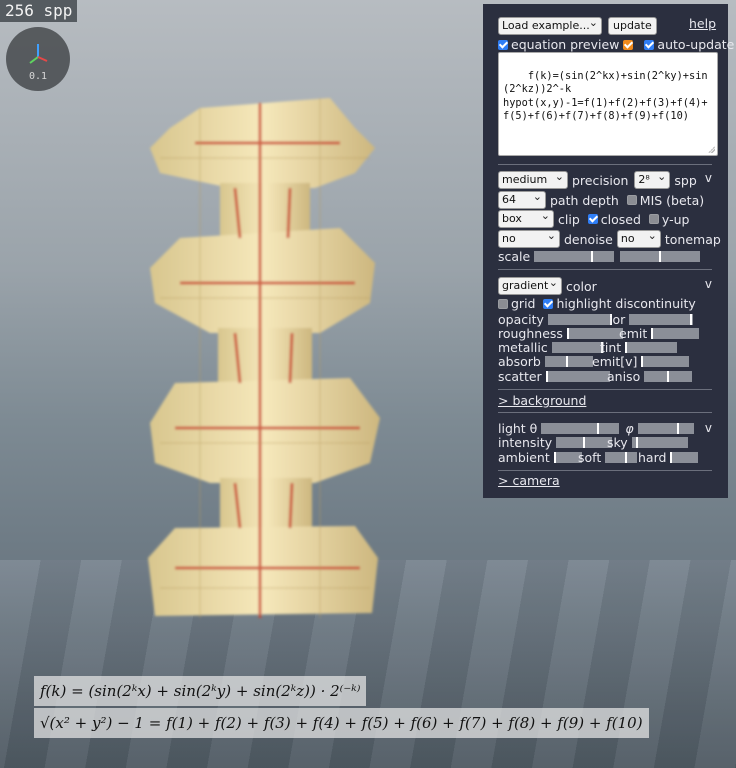 The height and width of the screenshot is (768, 736). Describe the element at coordinates (523, 347) in the screenshot. I see `metallic-label: metallic` at that location.